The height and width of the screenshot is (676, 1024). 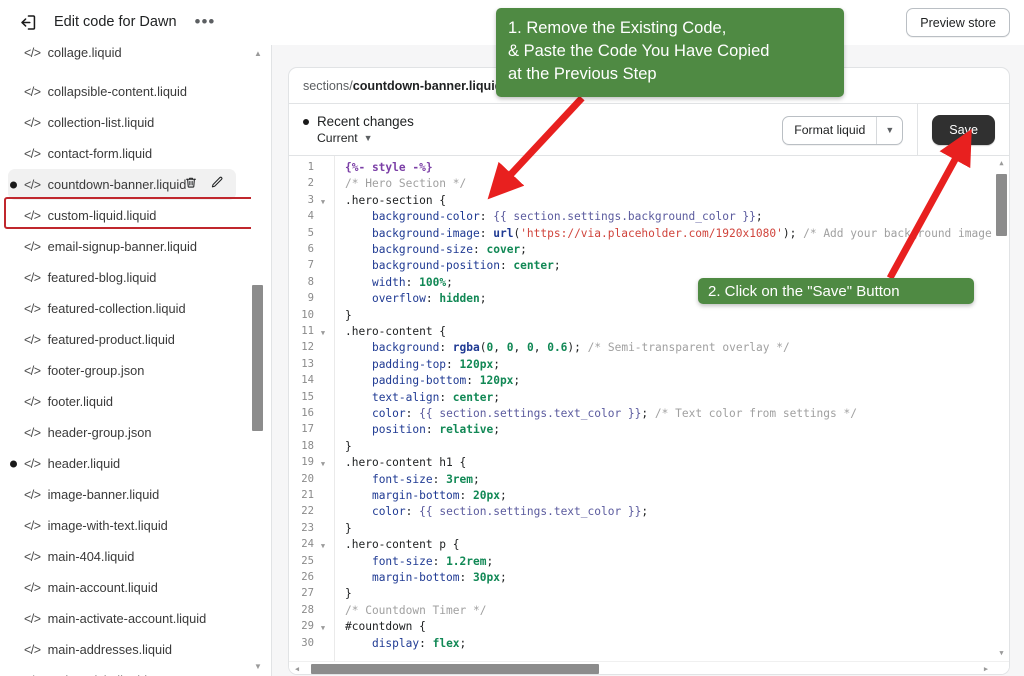 I want to click on code-line: padding-bottom: 120px;, so click(x=432, y=380).